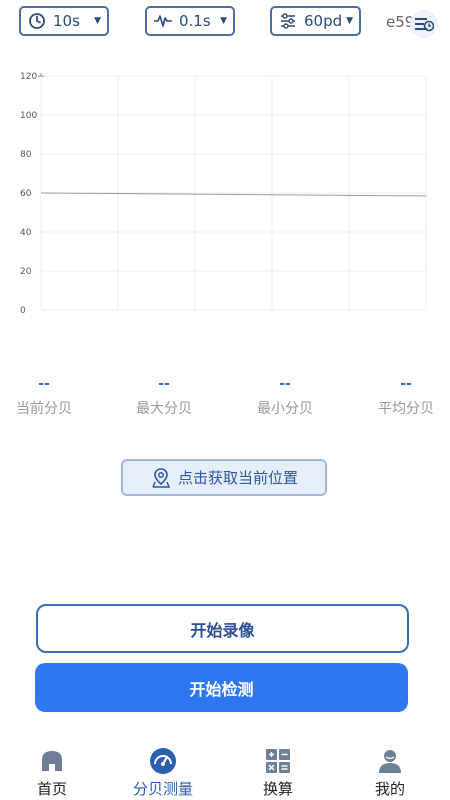 This screenshot has height=800, width=450. What do you see at coordinates (389, 789) in the screenshot?
I see `nav-label: 我的` at bounding box center [389, 789].